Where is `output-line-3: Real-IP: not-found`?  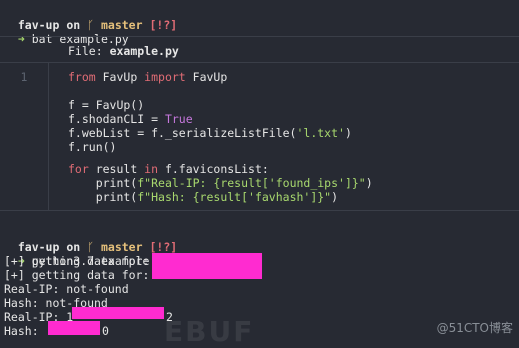
output-line-3: Real-IP: not-found is located at coordinates (66, 289).